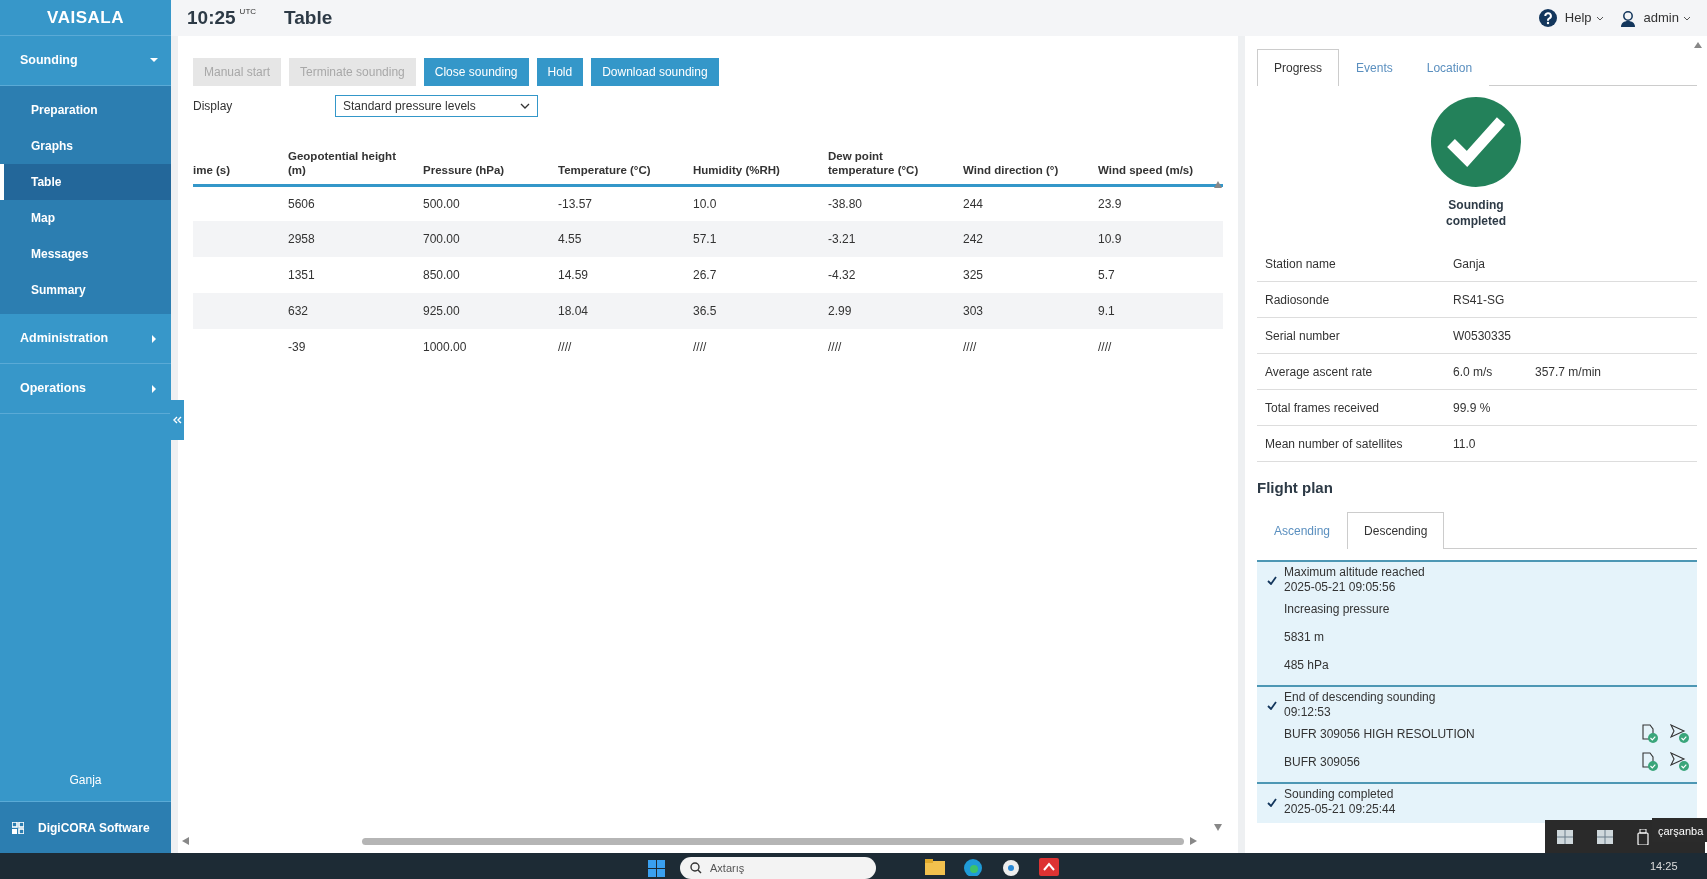  Describe the element at coordinates (231, 170) in the screenshot. I see `column-header: ime (s)` at that location.